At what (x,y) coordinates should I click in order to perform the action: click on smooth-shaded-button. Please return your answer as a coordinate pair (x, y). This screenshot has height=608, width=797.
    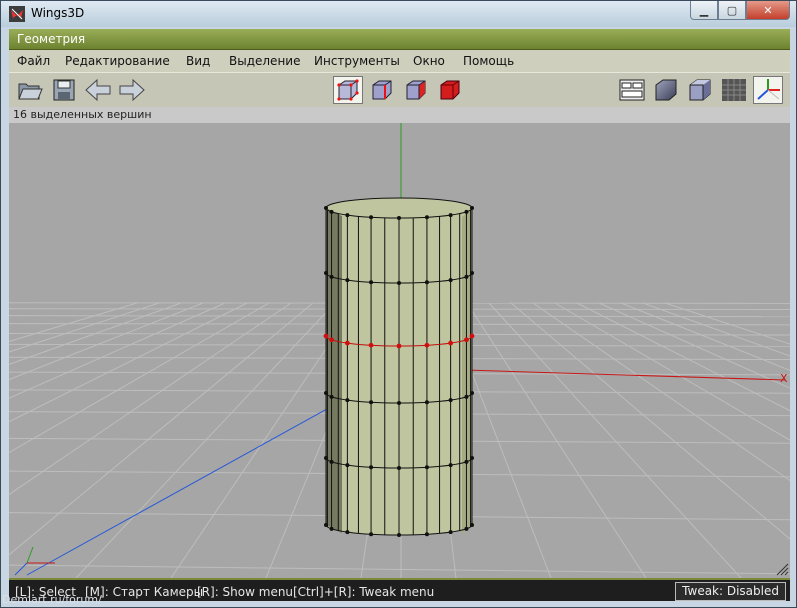
    Looking at the image, I should click on (666, 90).